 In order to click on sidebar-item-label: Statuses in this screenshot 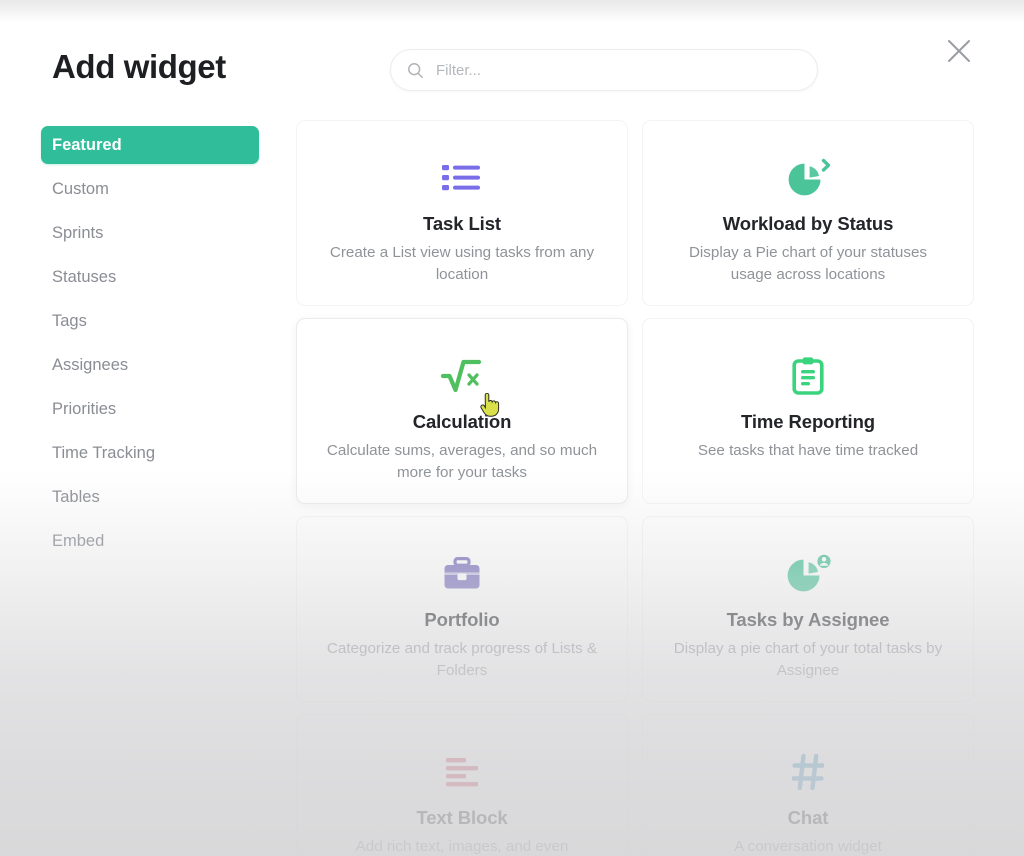, I will do `click(84, 277)`.